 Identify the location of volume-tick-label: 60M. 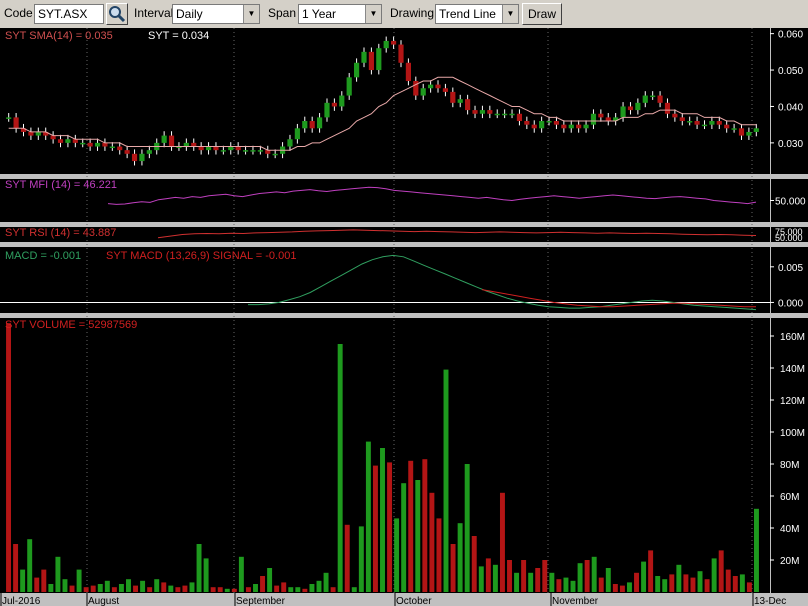
(789, 497).